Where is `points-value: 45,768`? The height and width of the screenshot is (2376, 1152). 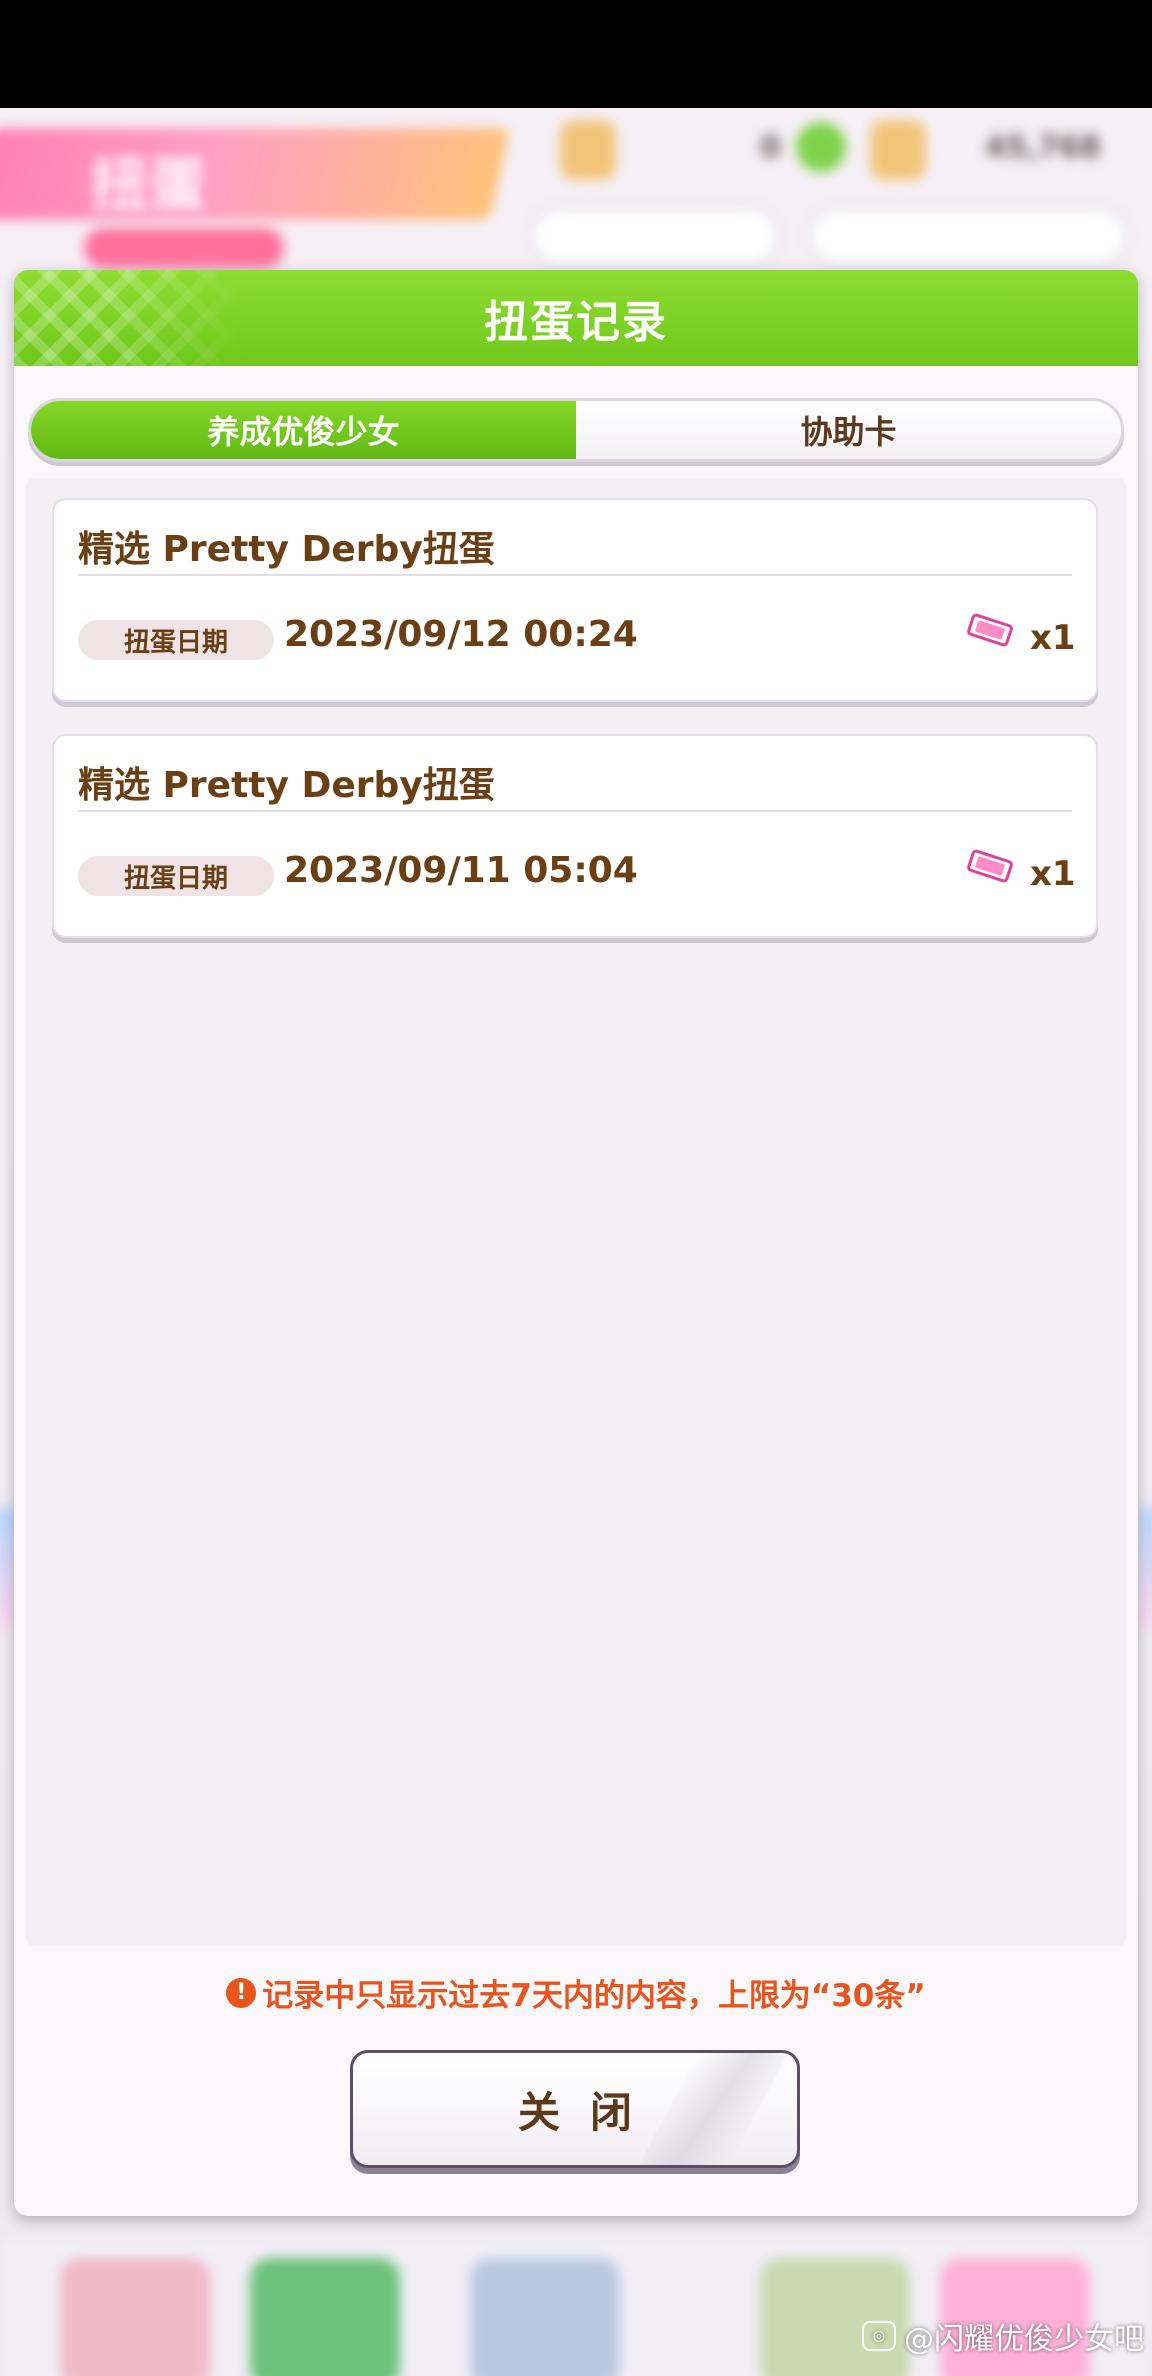 points-value: 45,768 is located at coordinates (1043, 147).